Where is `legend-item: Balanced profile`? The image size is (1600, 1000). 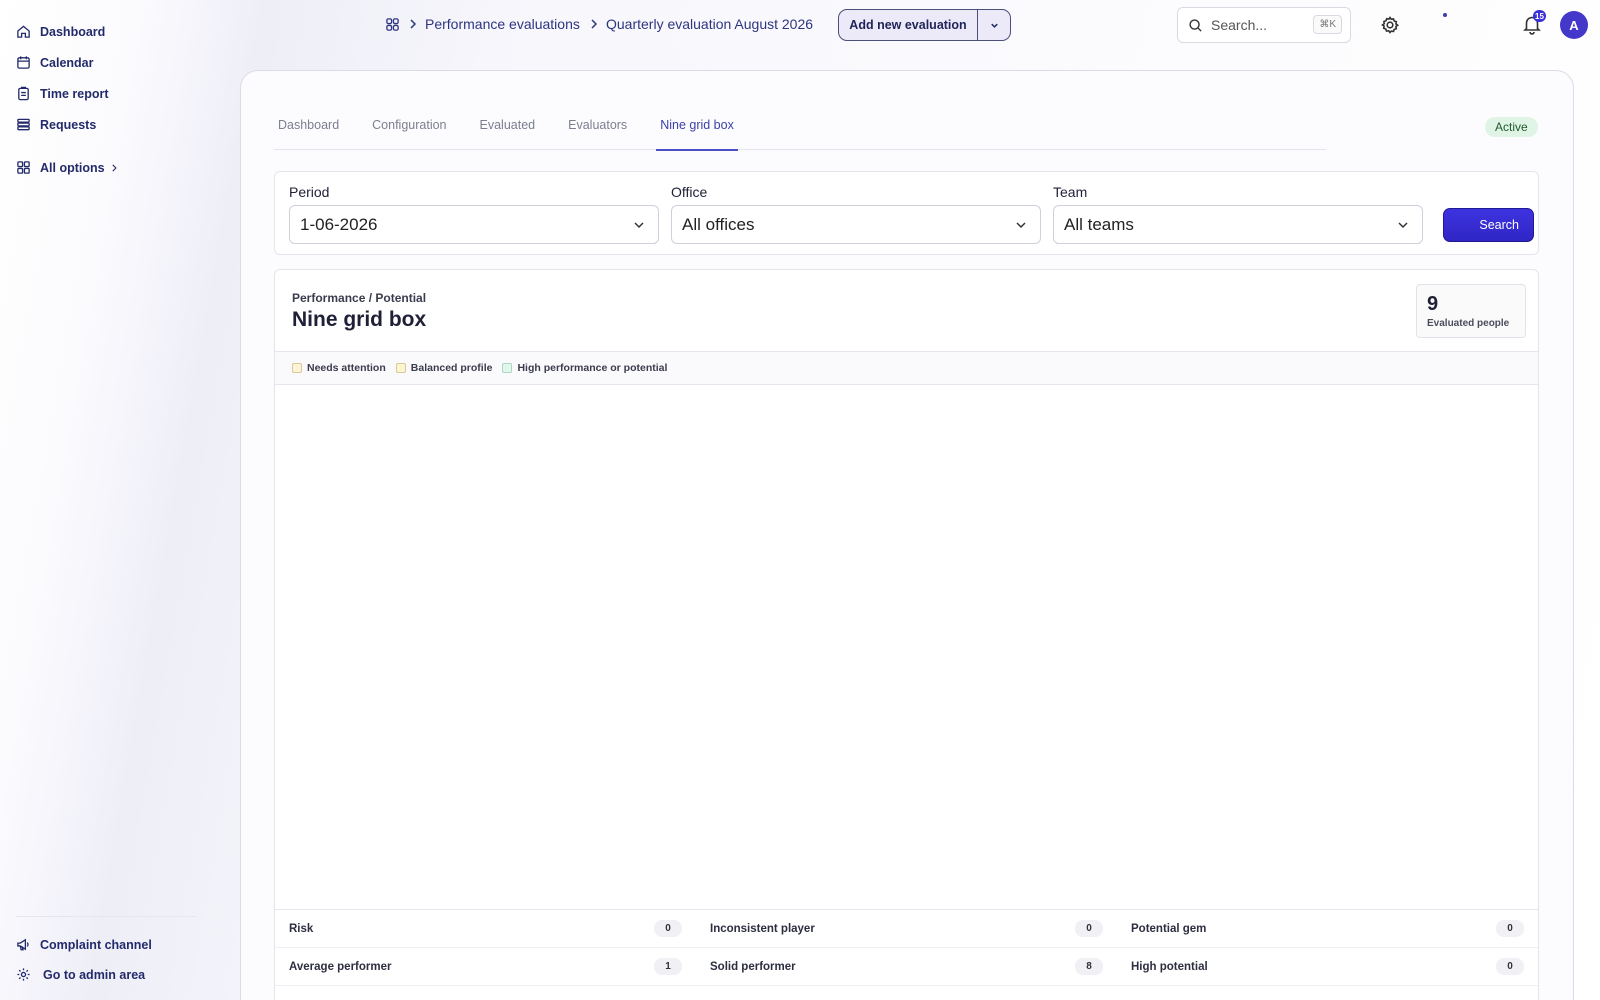
legend-item: Balanced profile is located at coordinates (444, 368).